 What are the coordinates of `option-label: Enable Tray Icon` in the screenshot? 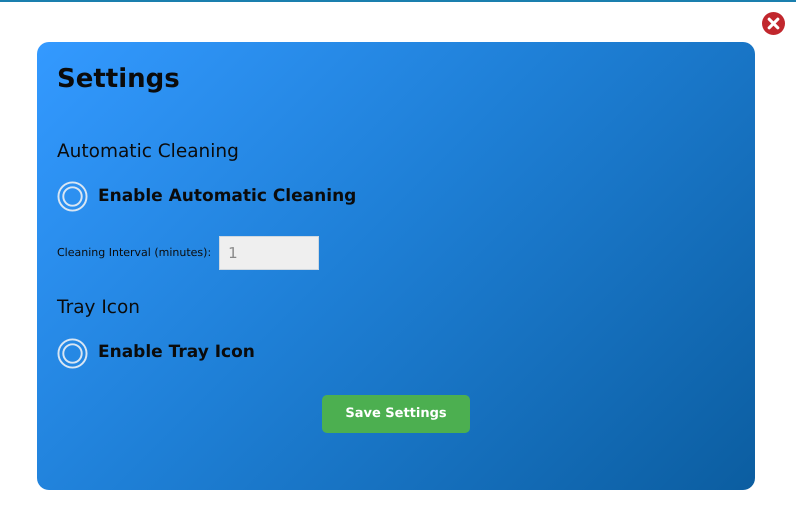 It's located at (176, 352).